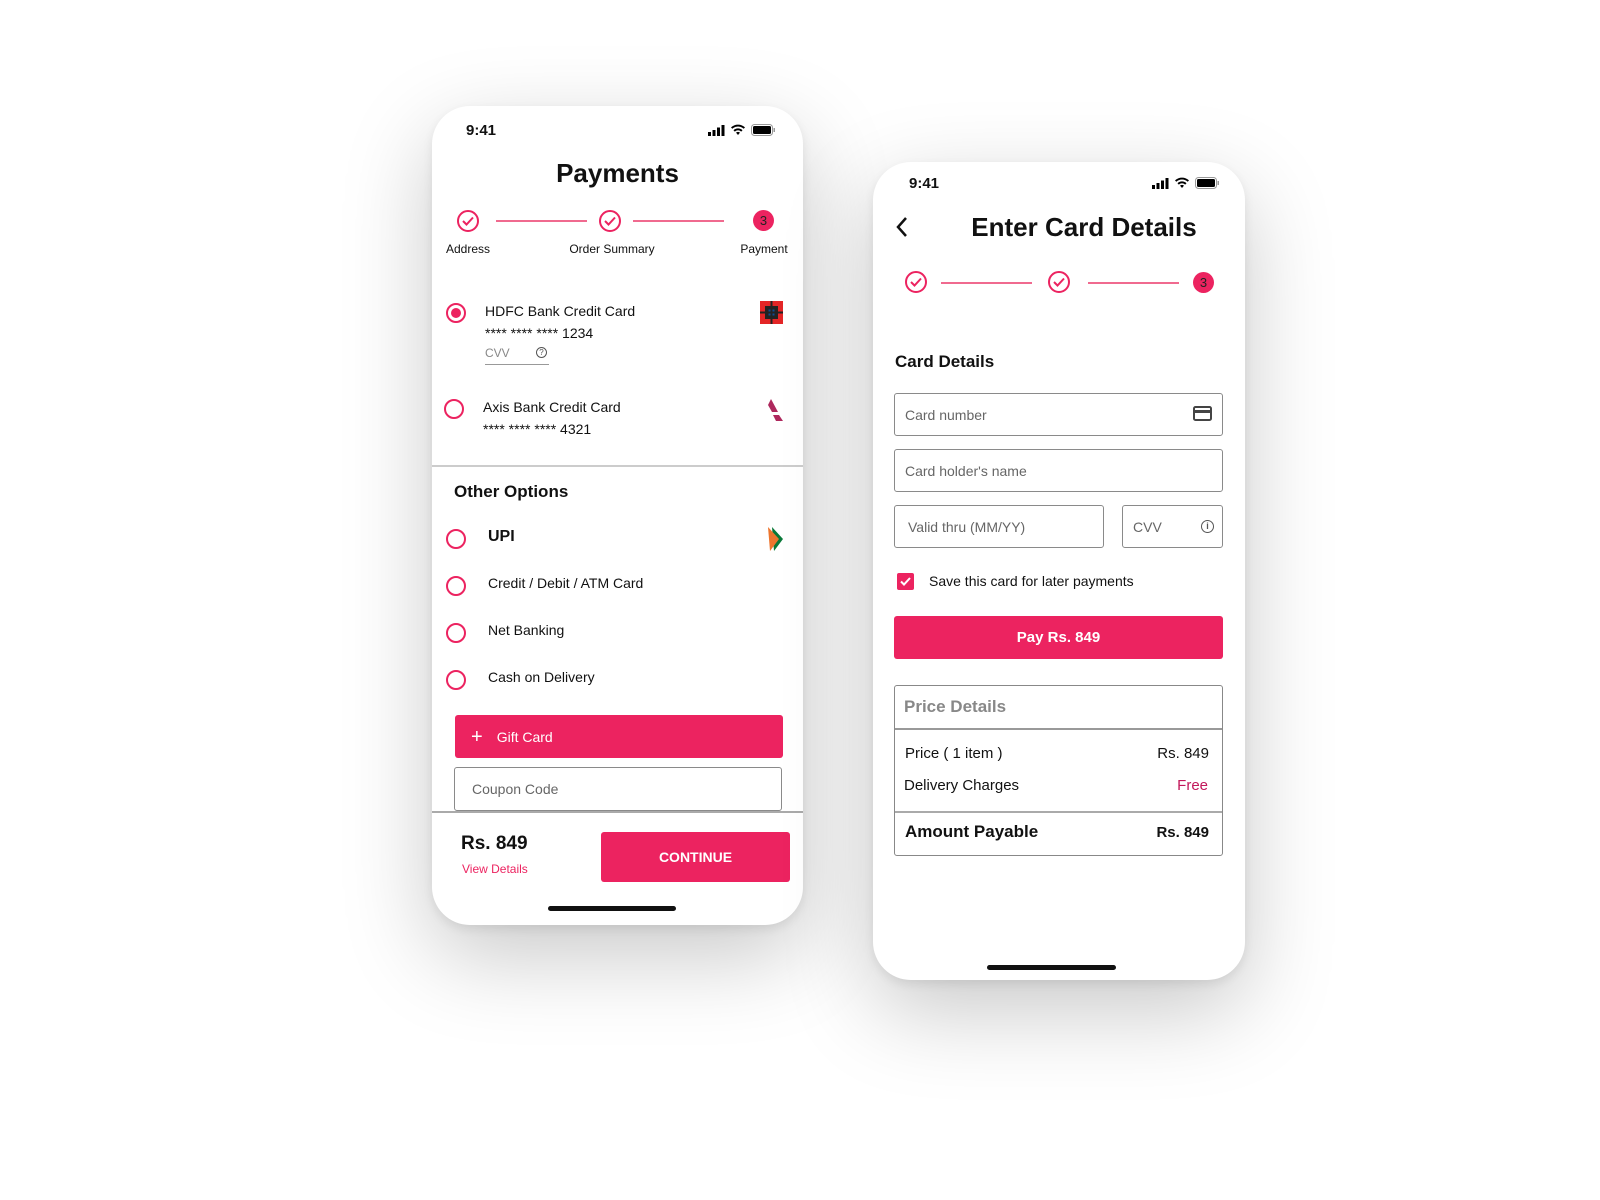  I want to click on cvv-input: CVV ?, so click(517, 355).